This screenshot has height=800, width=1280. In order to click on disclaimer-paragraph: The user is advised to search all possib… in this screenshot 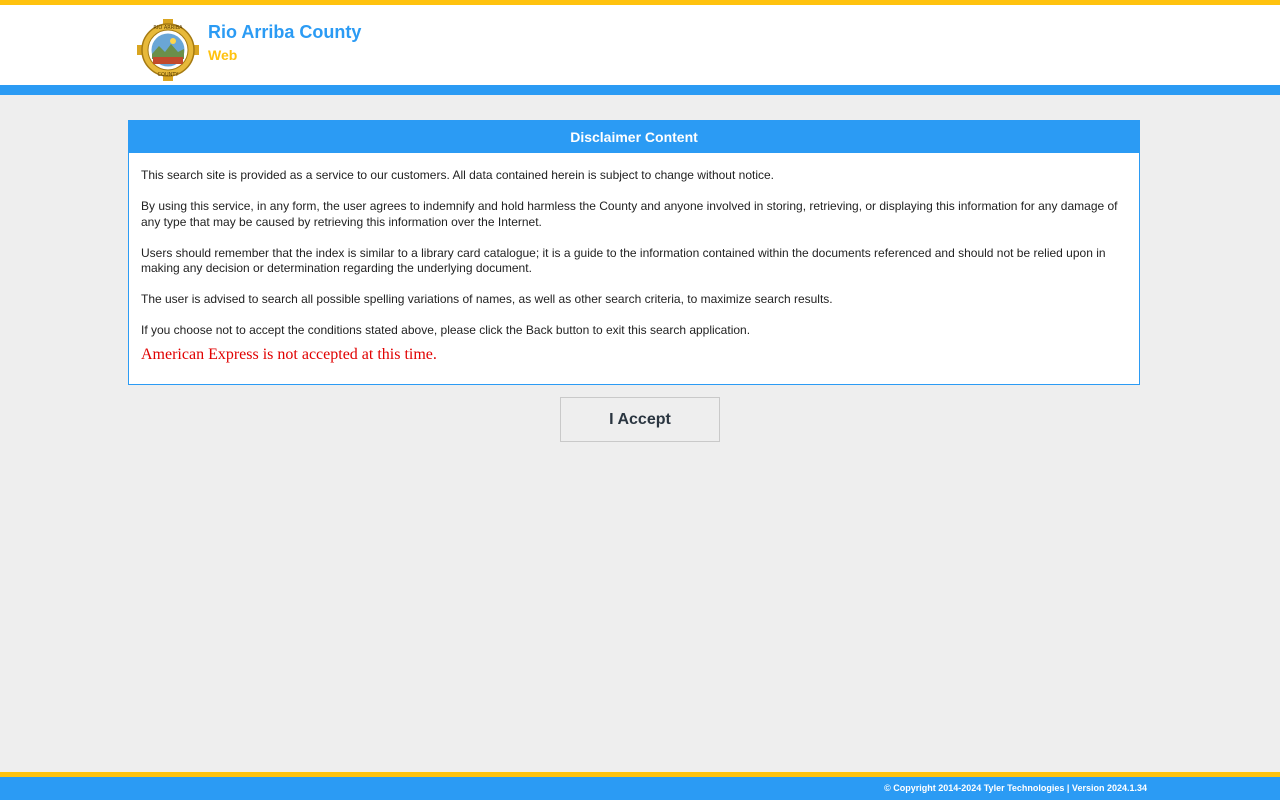, I will do `click(487, 299)`.